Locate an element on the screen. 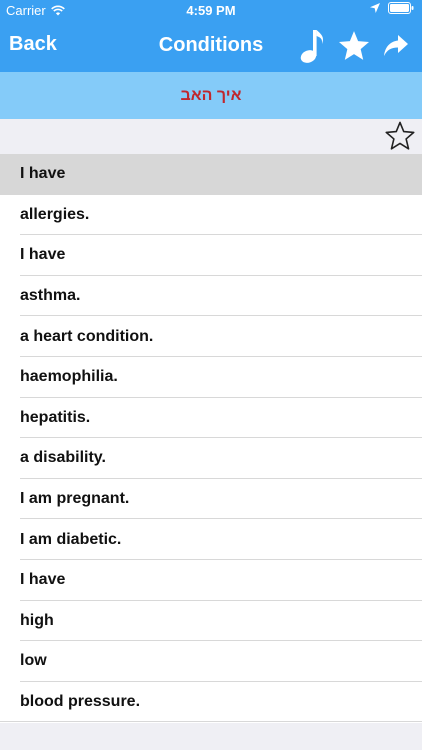  star-filled-icon is located at coordinates (354, 45).